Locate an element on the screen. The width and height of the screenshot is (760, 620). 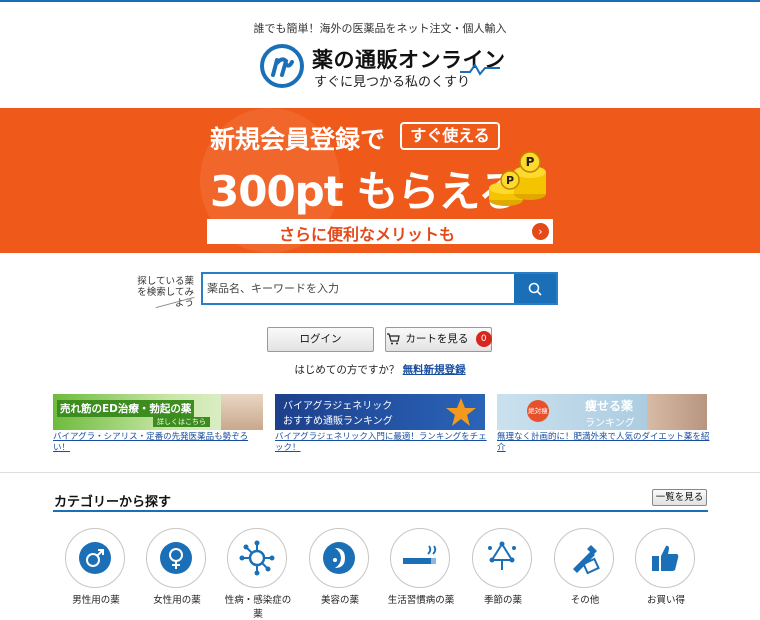
banner-merit-strip: さらに便利なメリットも › is located at coordinates (380, 231).